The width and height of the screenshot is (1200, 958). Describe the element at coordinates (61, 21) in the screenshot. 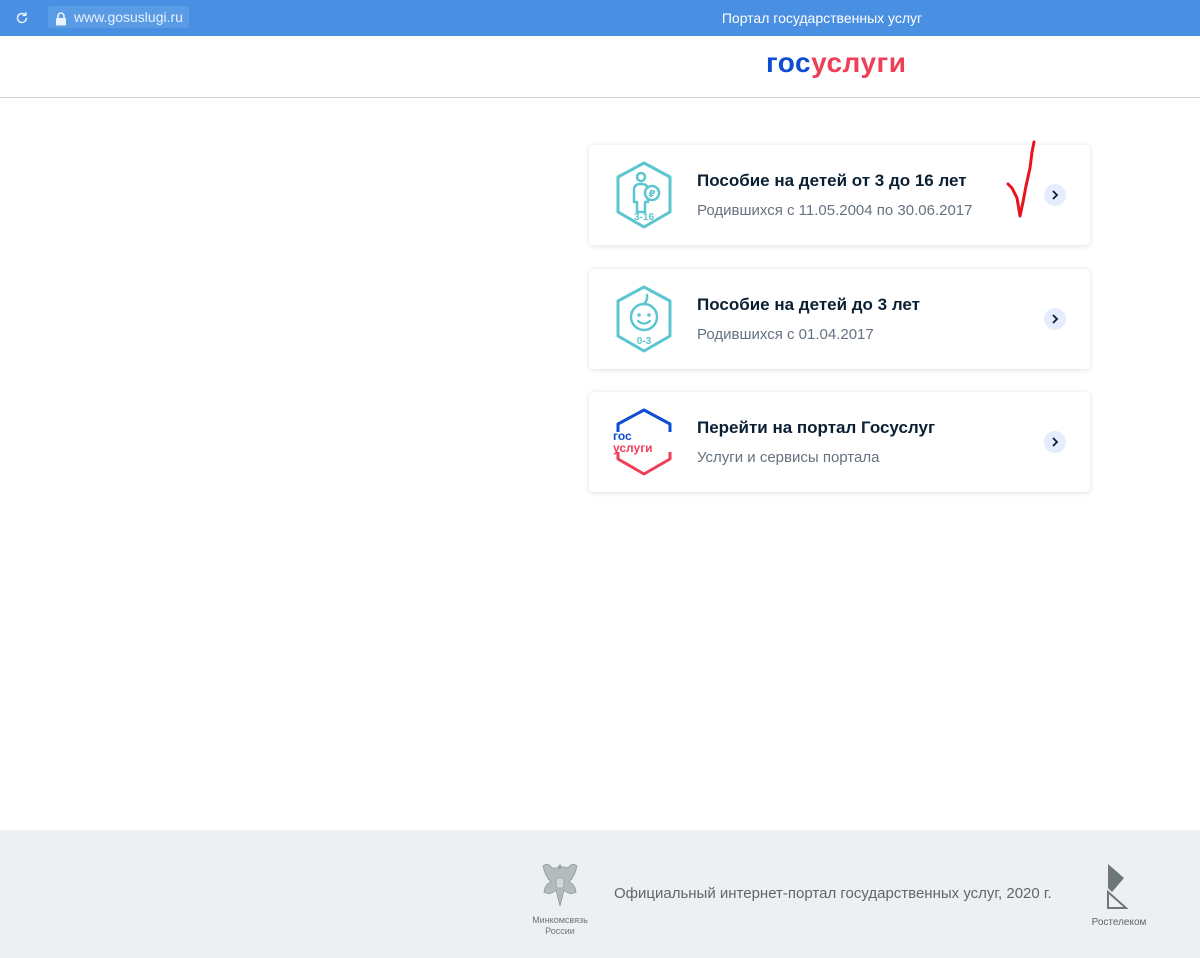

I see `lock-icon` at that location.